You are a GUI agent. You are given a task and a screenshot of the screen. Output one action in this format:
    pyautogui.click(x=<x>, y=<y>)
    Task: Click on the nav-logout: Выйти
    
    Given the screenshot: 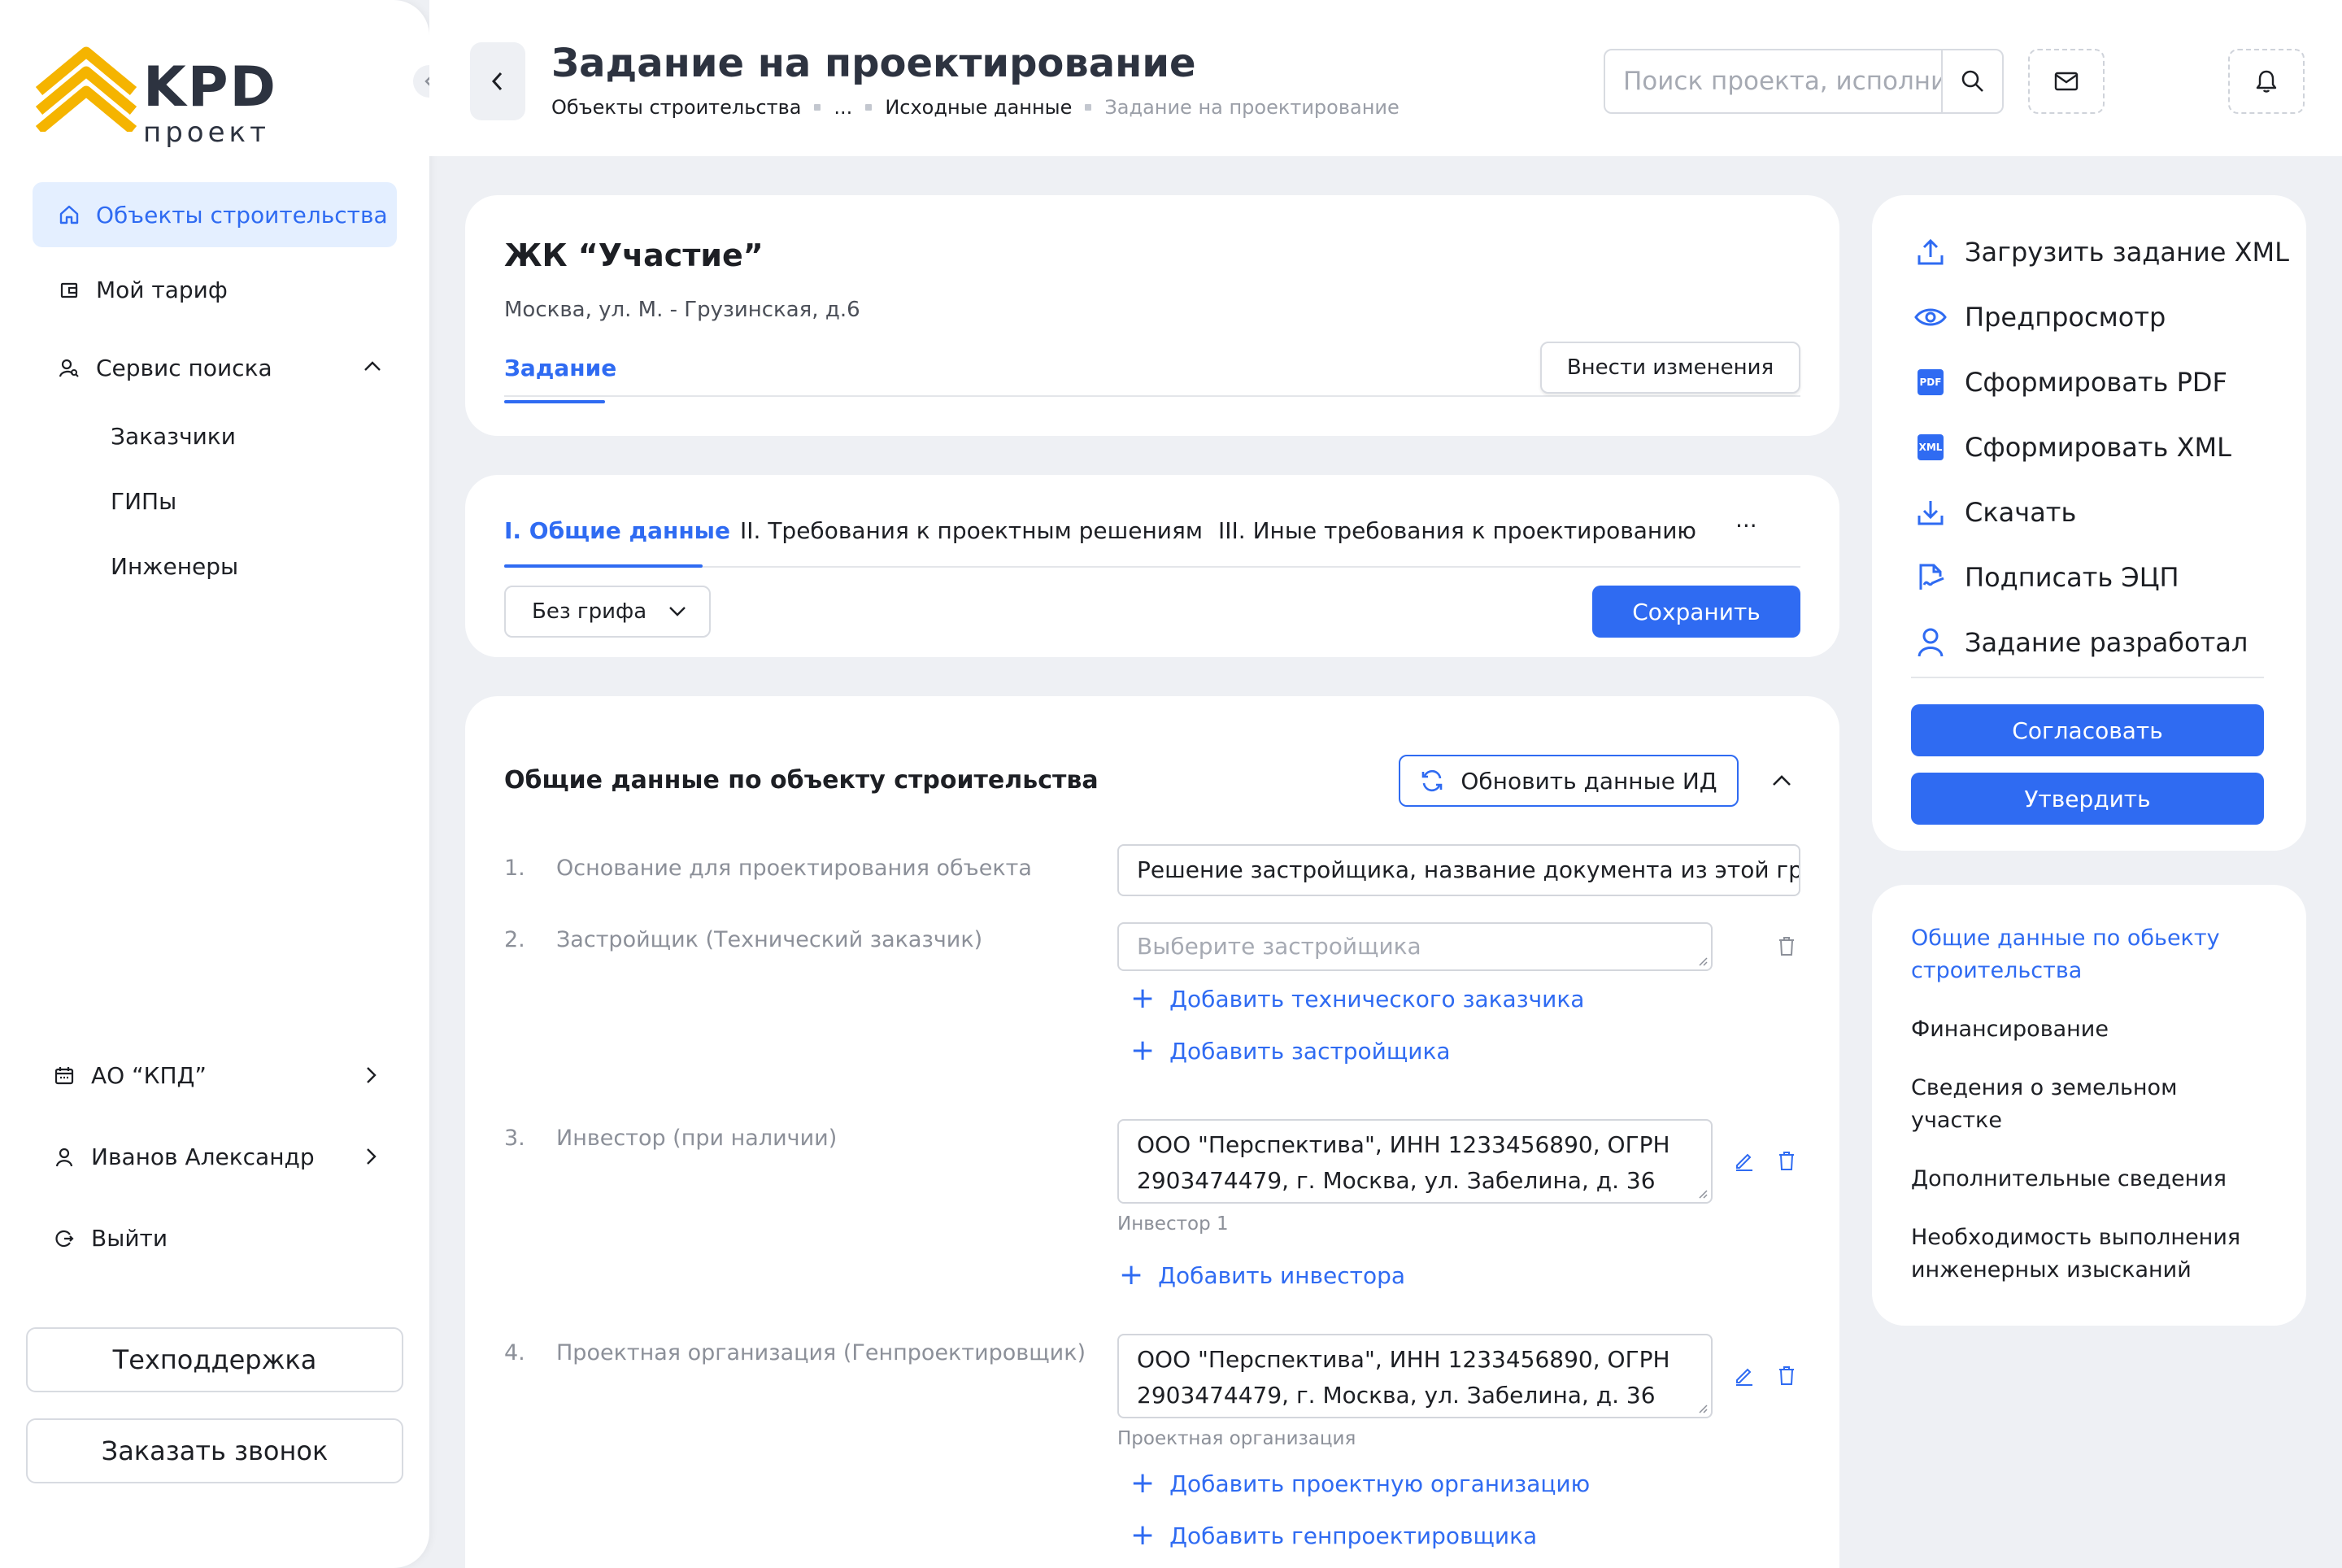 What is the action you would take?
    pyautogui.click(x=110, y=1238)
    